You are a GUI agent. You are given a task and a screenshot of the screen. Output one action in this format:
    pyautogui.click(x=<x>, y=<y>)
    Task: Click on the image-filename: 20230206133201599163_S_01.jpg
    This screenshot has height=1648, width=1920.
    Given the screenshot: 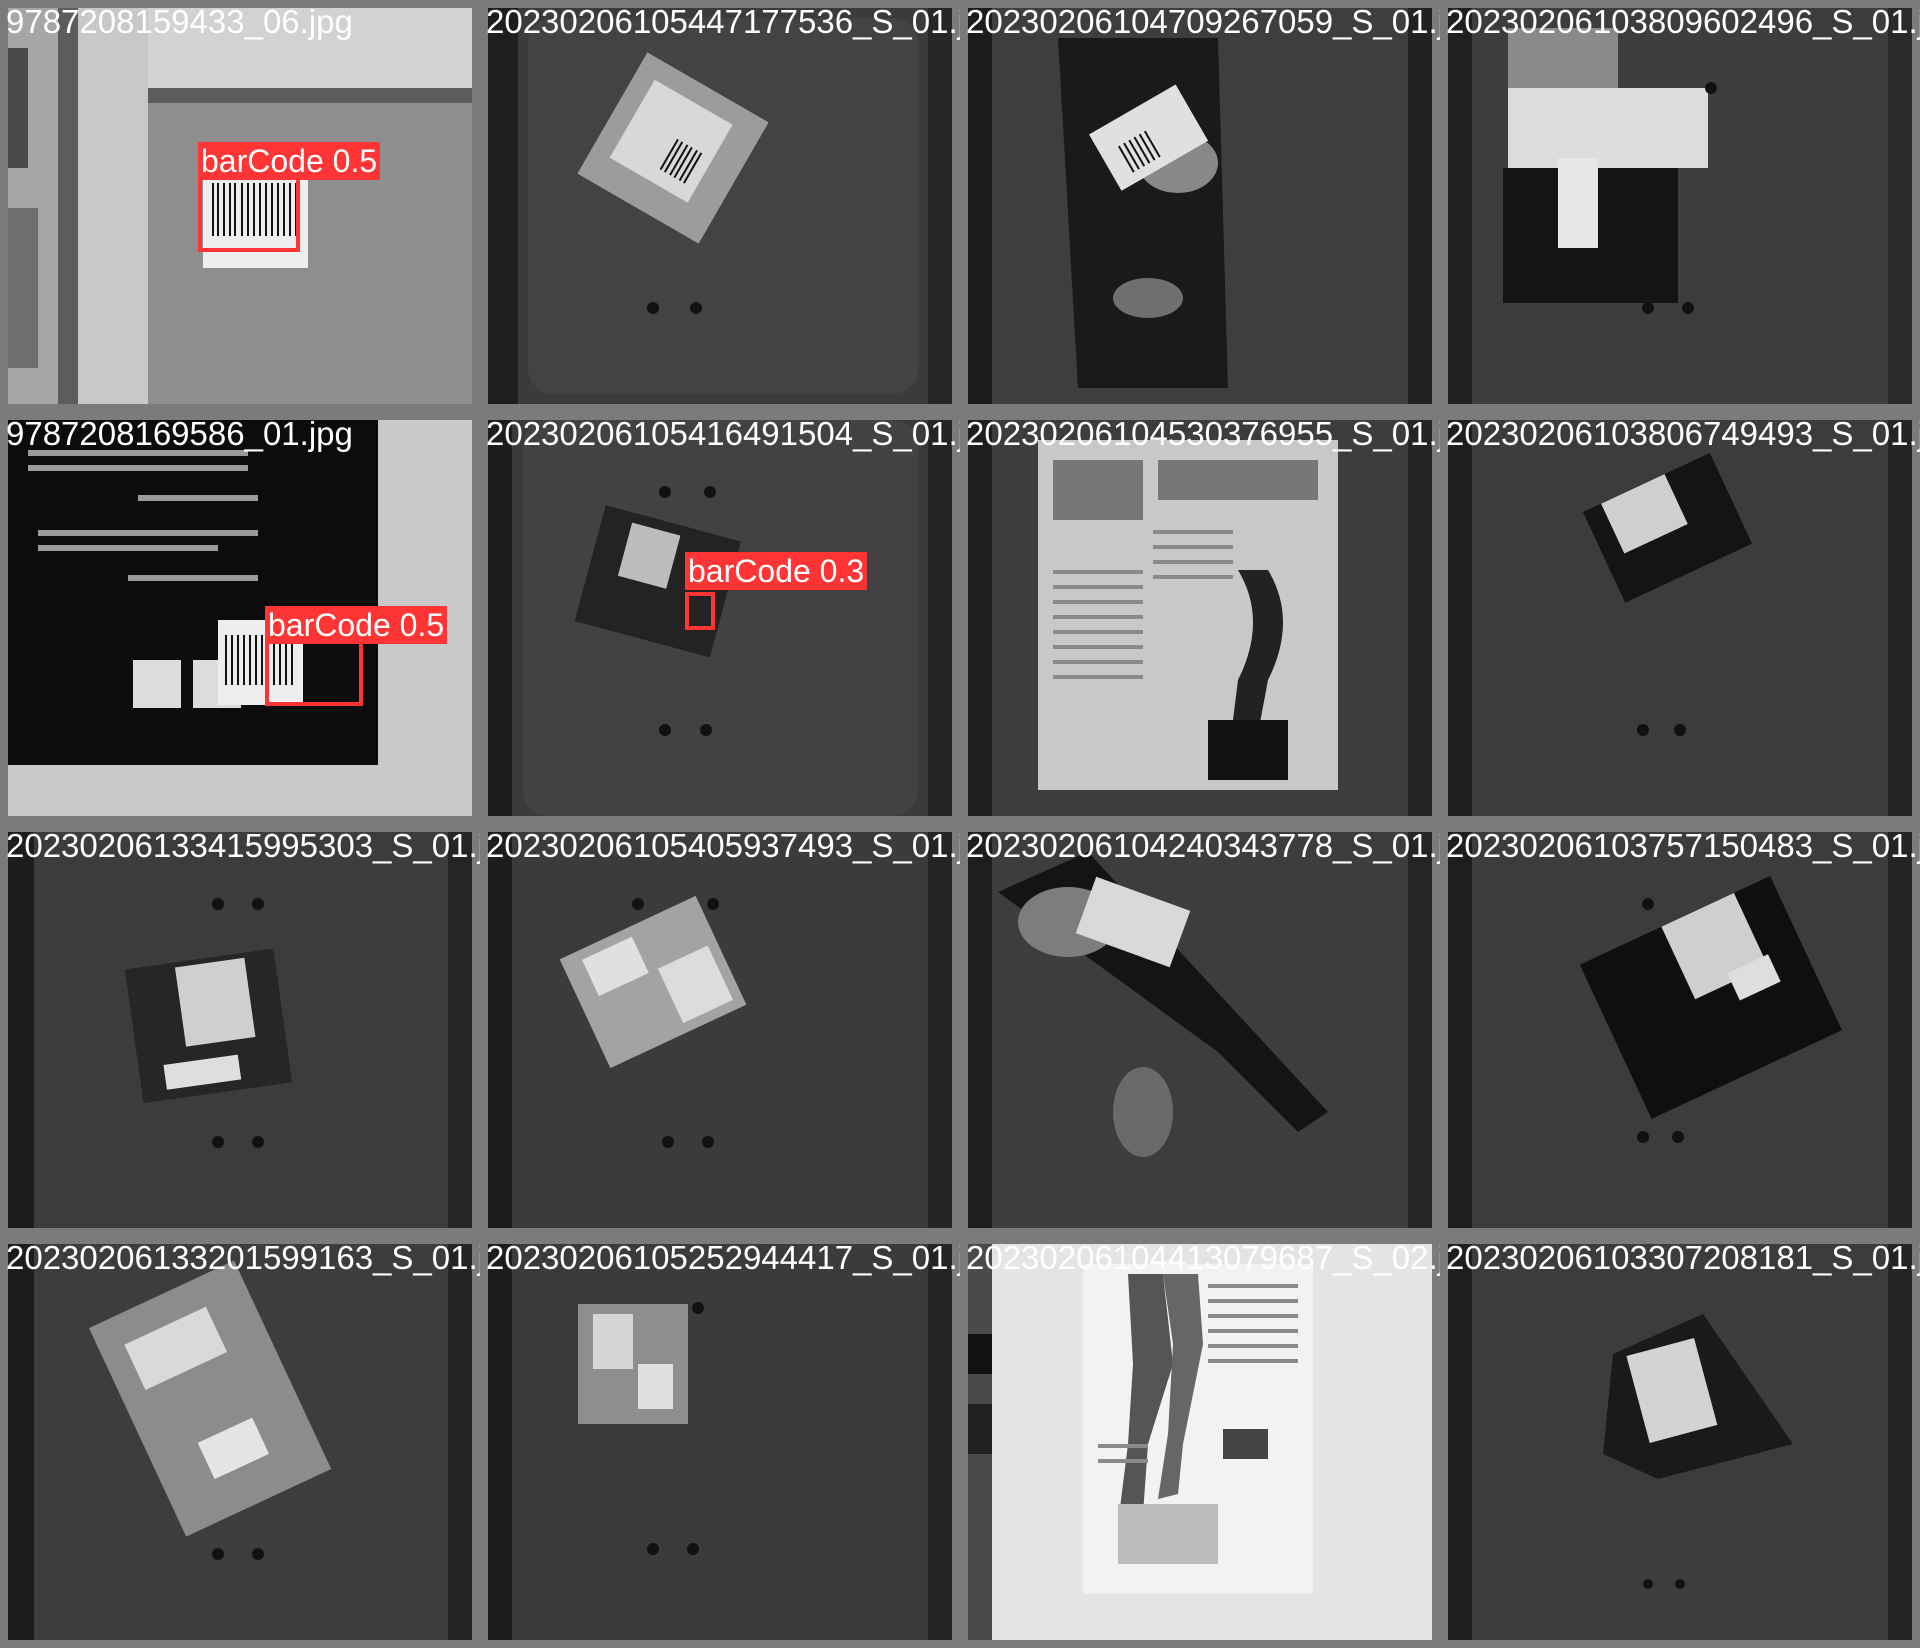 What is the action you would take?
    pyautogui.click(x=243, y=1257)
    